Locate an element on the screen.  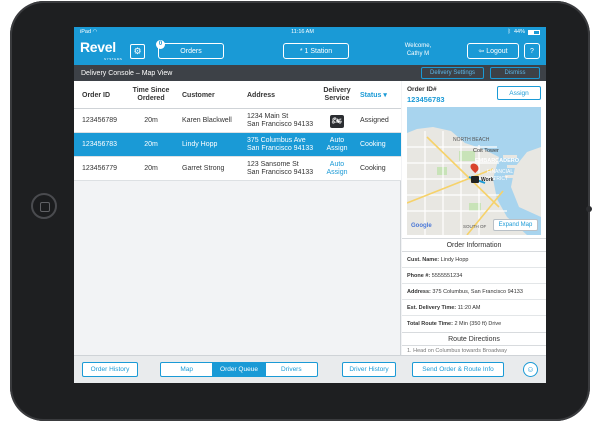
orders-badge: 0 is located at coordinates (160, 44).